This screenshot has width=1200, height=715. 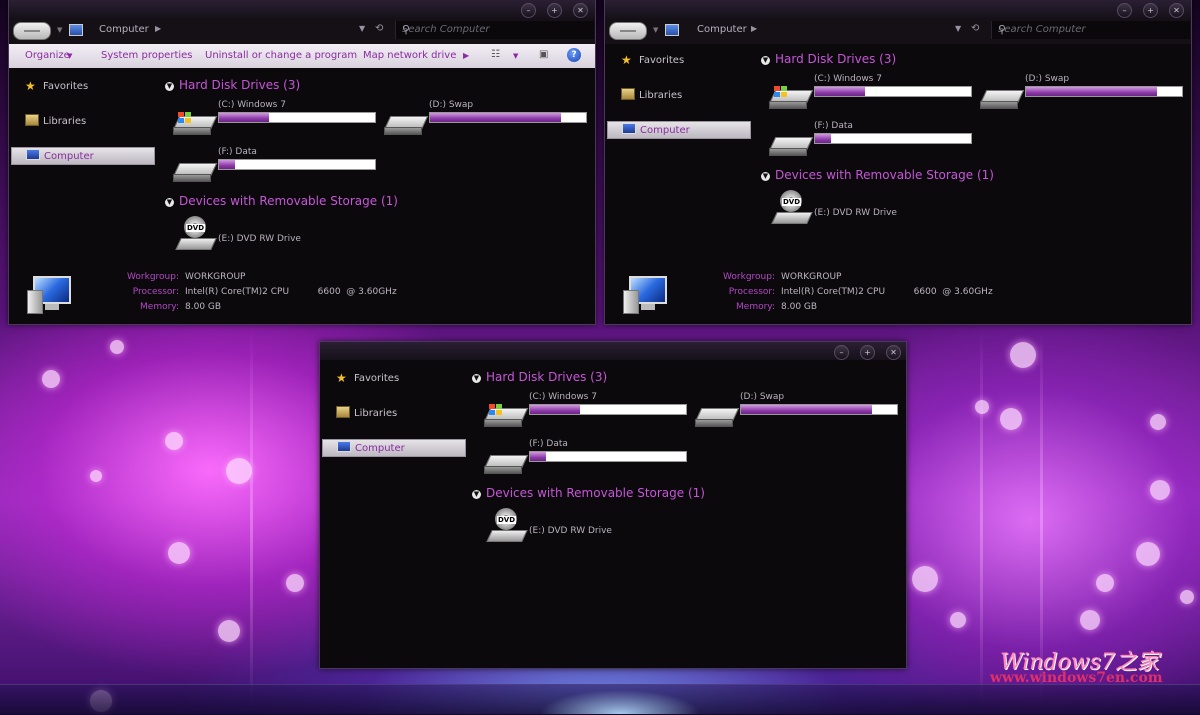 I want to click on drive-label: (C:) Windows 7, so click(x=848, y=79).